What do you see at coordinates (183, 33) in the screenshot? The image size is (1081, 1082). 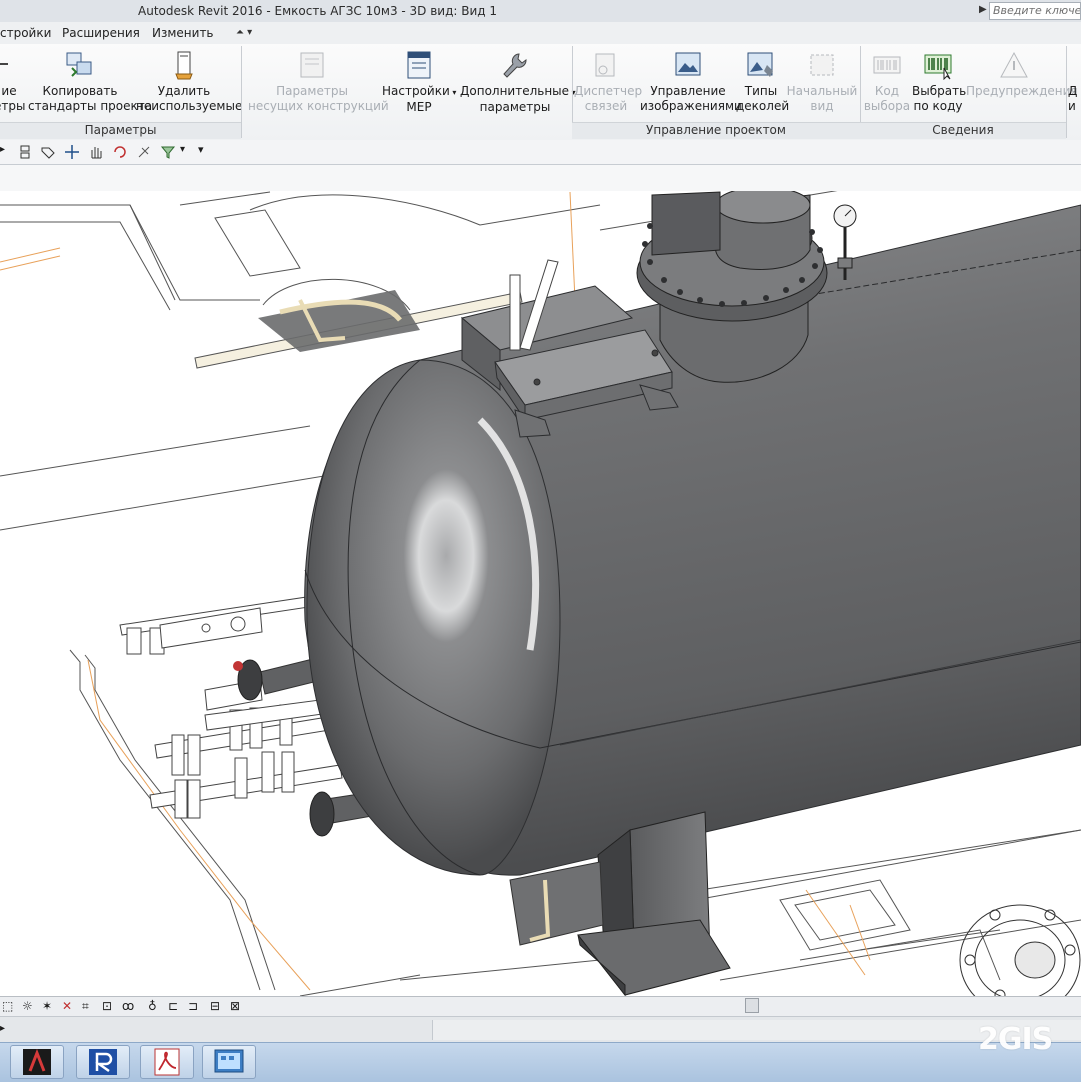 I see `tab-modify: Изменить` at bounding box center [183, 33].